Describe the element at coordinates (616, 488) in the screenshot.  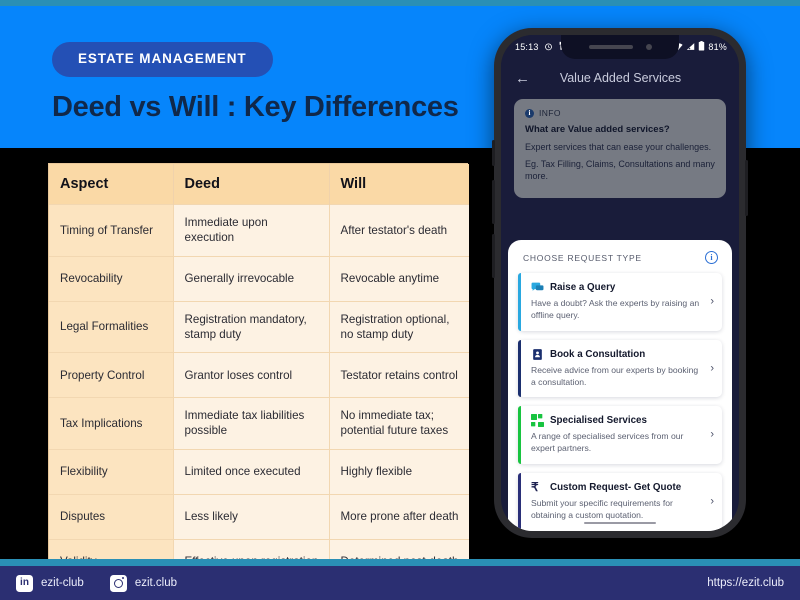
I see `option-title: Custom Request- Get Quote` at that location.